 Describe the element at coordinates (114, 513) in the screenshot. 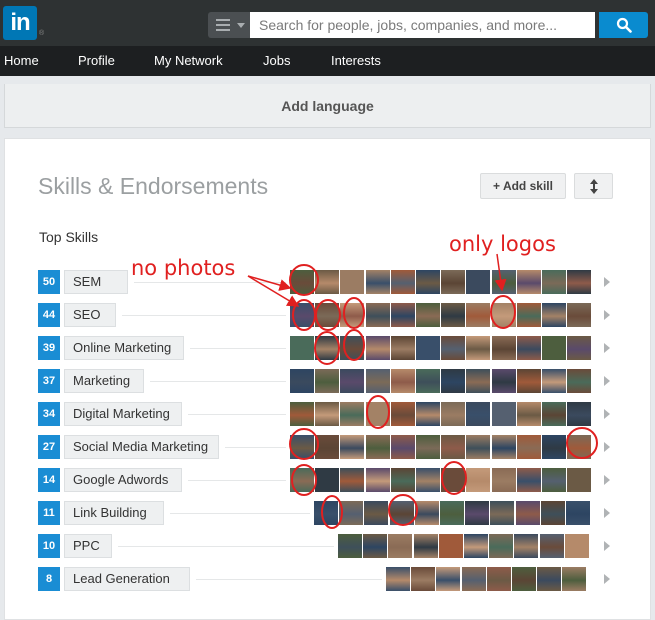

I see `skill-name-pill: Link Building` at that location.